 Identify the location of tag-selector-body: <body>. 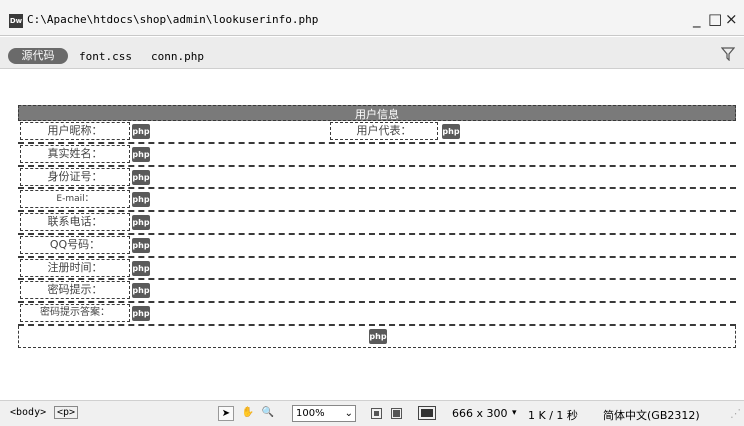
(28, 412).